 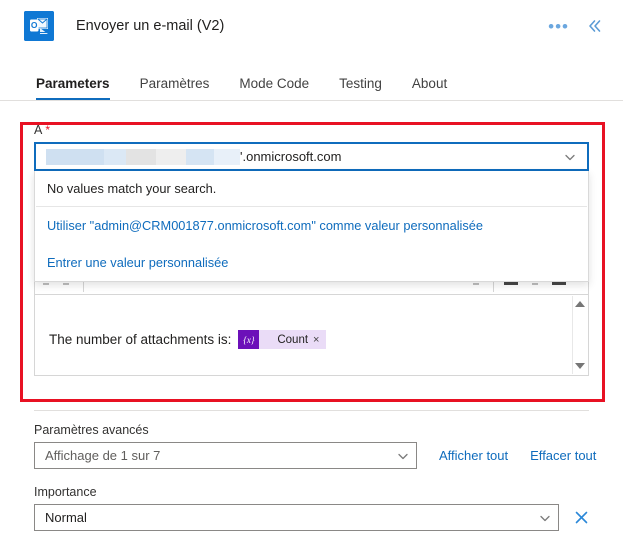 What do you see at coordinates (65, 492) in the screenshot?
I see `importance-label: Importance` at bounding box center [65, 492].